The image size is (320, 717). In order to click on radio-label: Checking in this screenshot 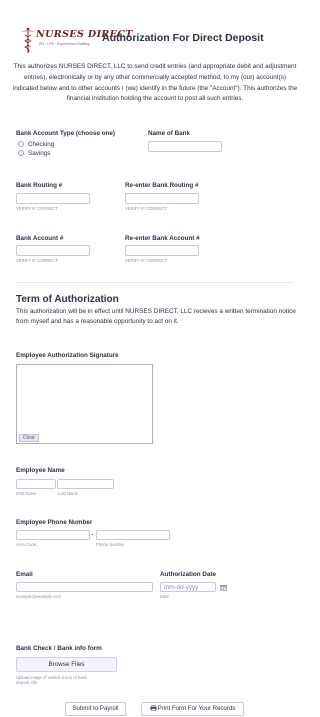, I will do `click(41, 144)`.